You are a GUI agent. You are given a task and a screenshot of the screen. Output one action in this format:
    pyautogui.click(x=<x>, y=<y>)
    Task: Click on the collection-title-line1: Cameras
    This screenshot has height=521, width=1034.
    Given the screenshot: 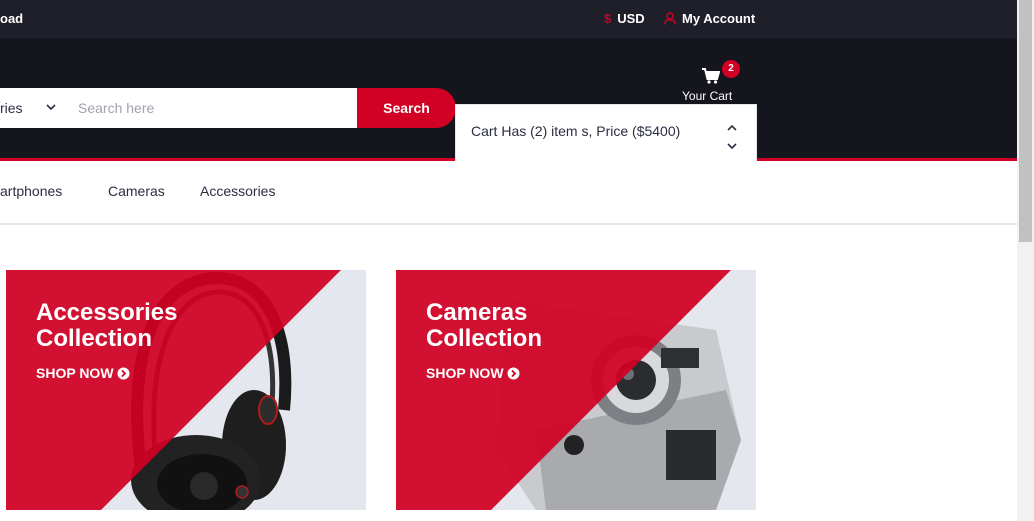 What is the action you would take?
    pyautogui.click(x=477, y=312)
    